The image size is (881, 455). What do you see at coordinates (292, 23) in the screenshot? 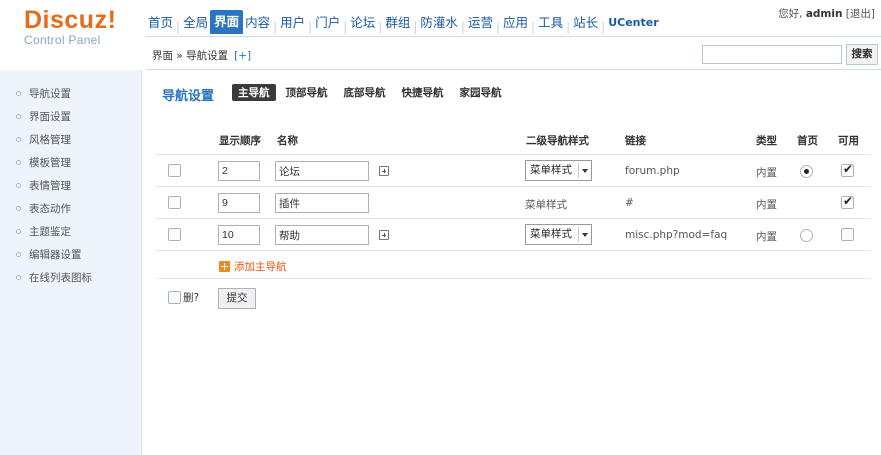
I see `nav-users: 用户` at bounding box center [292, 23].